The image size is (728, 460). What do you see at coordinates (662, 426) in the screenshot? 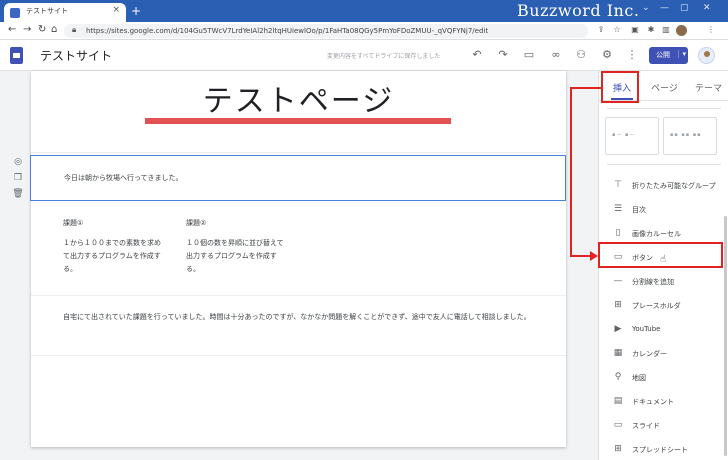
I see `insert-item: ▭ スライド` at bounding box center [662, 426].